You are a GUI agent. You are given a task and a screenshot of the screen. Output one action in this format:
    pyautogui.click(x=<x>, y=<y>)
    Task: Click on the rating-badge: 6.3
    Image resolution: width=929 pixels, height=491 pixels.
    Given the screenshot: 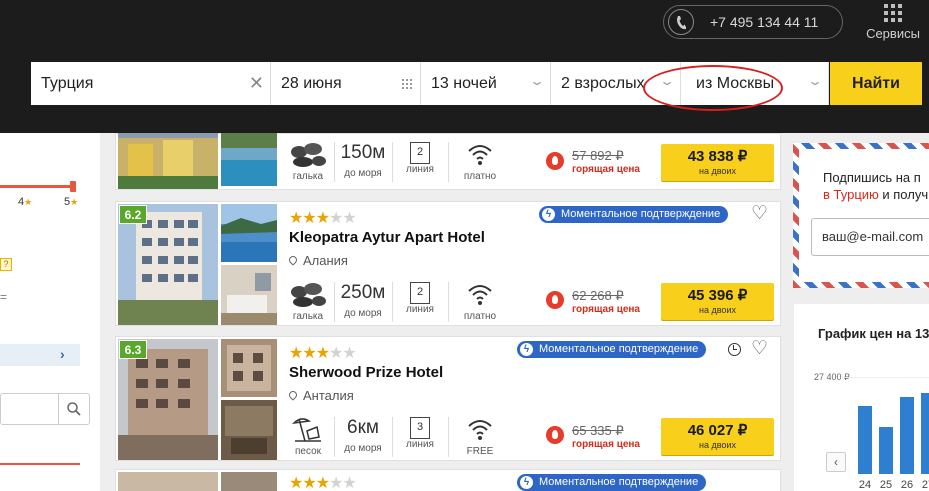 What is the action you would take?
    pyautogui.click(x=133, y=349)
    